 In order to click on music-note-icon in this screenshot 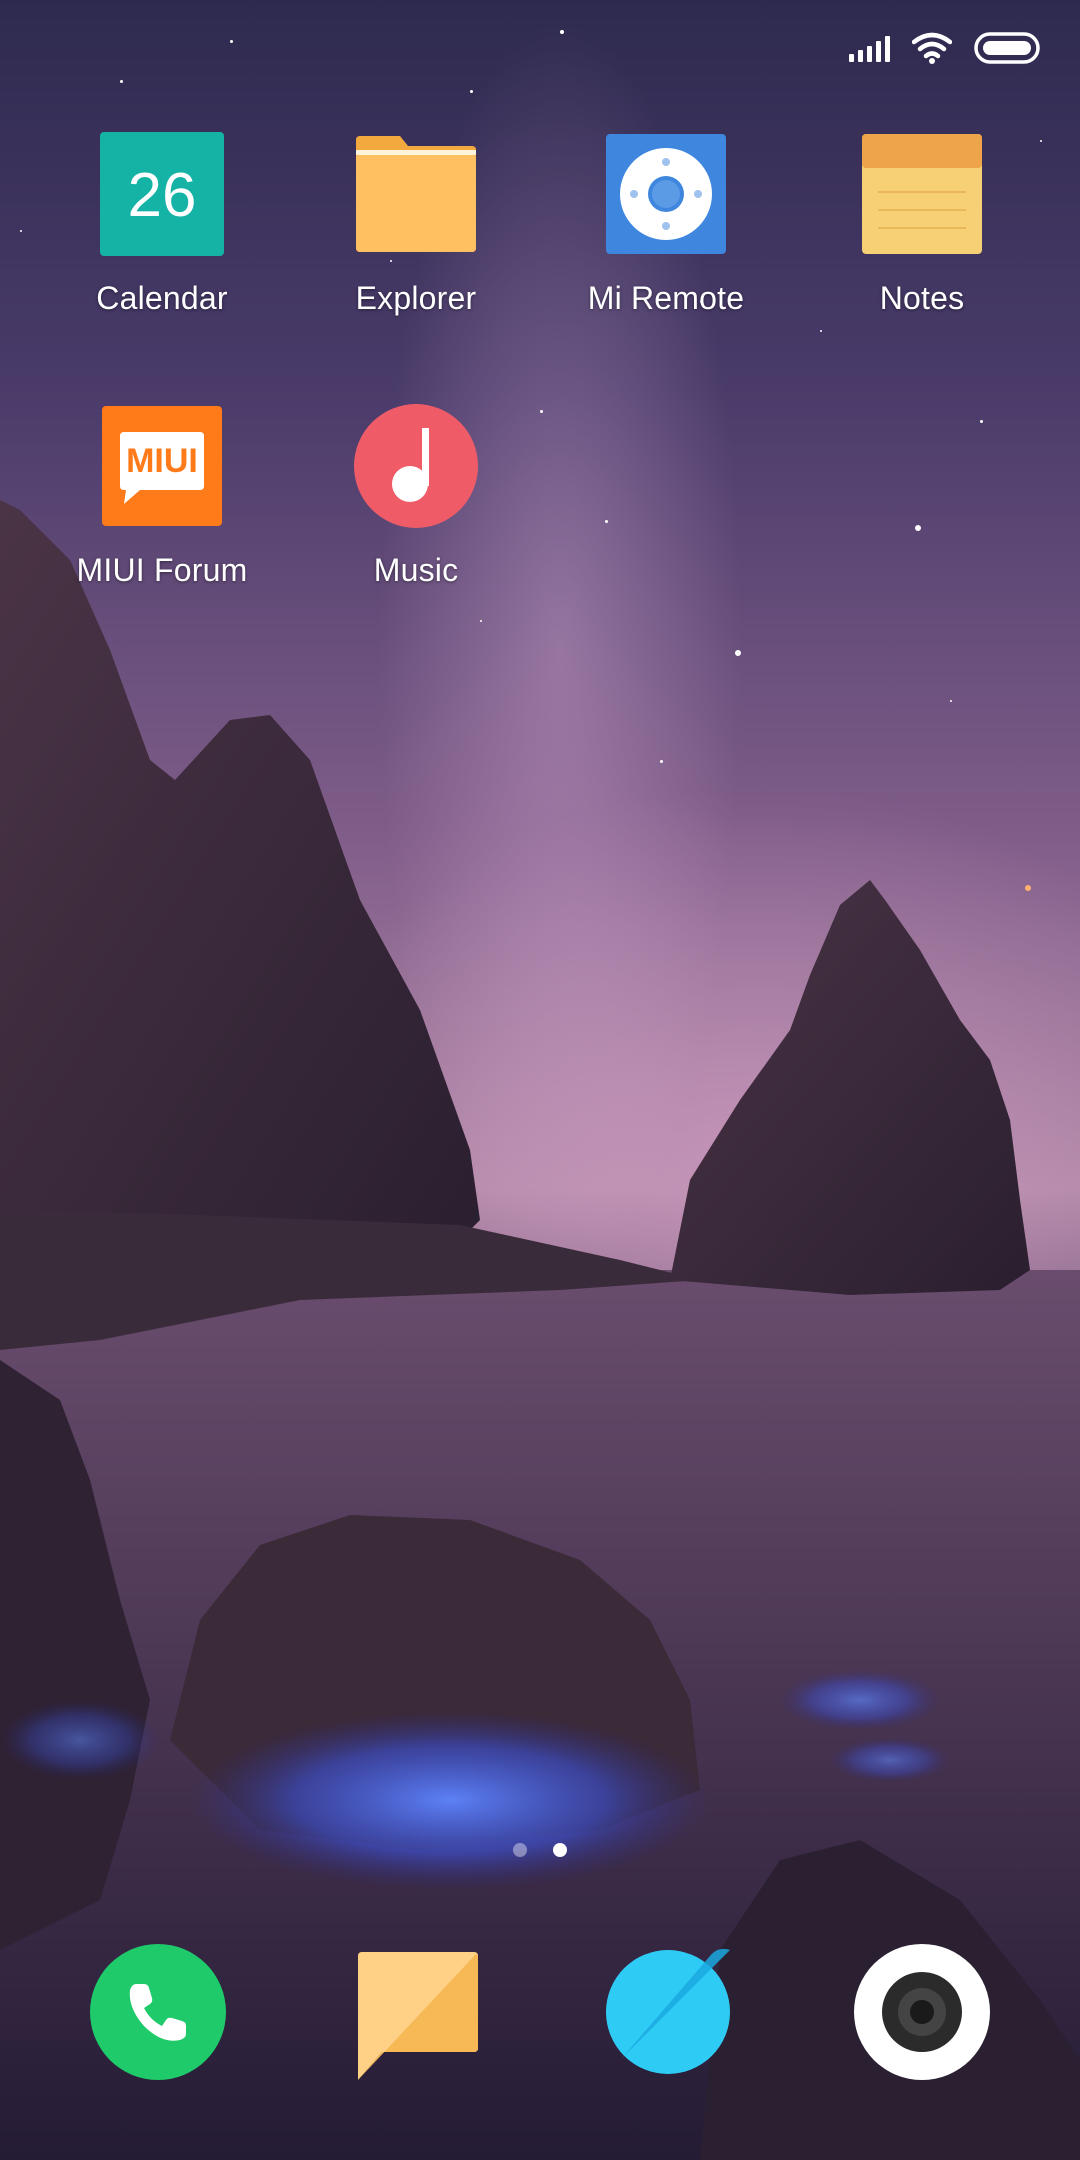, I will do `click(416, 466)`.